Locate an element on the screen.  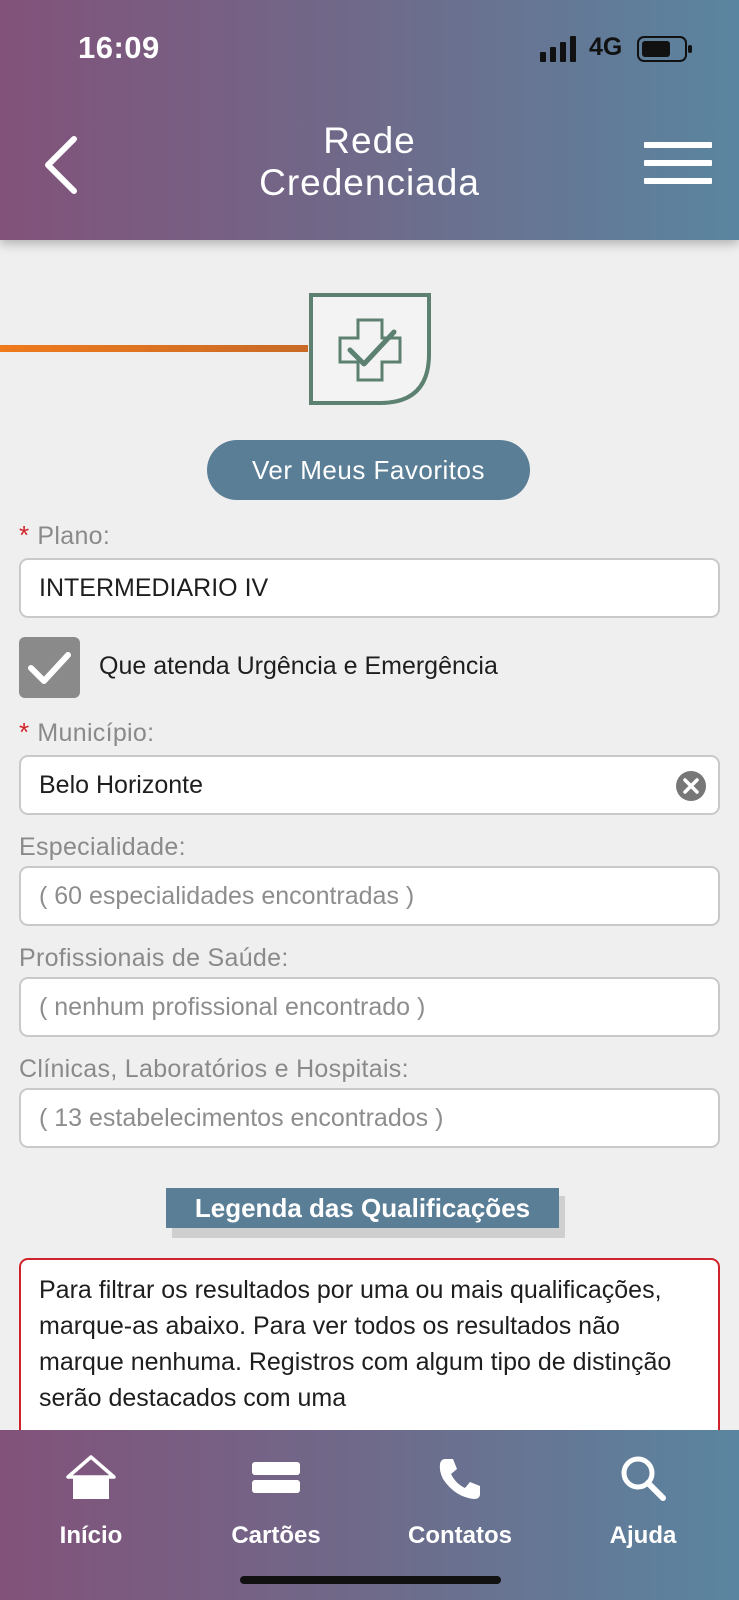
nav-label-cartoes: Cartões is located at coordinates (276, 1535).